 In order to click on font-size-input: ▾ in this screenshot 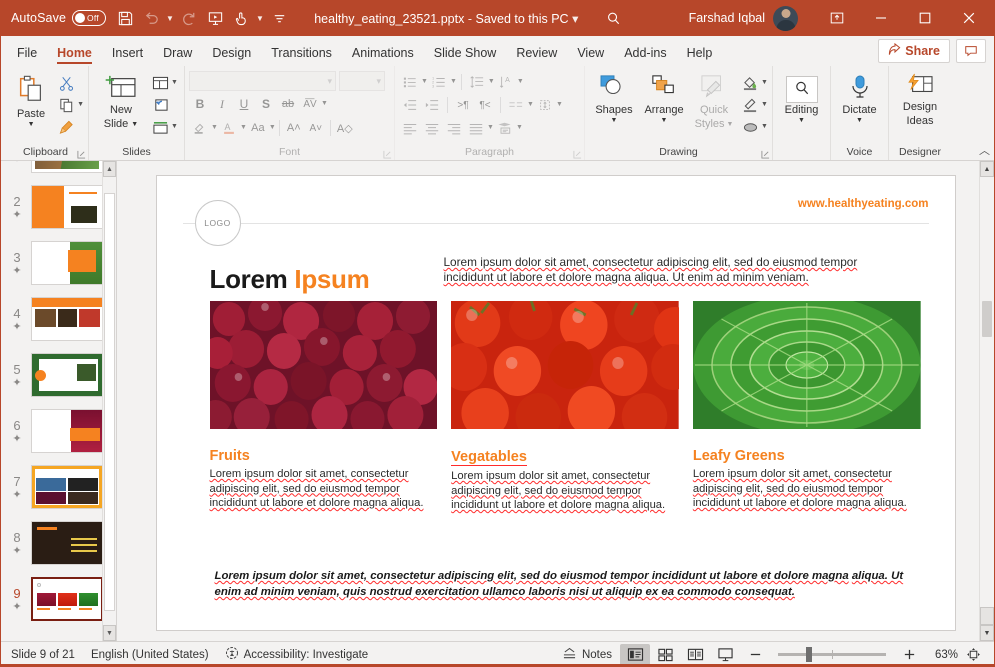, I will do `click(362, 81)`.